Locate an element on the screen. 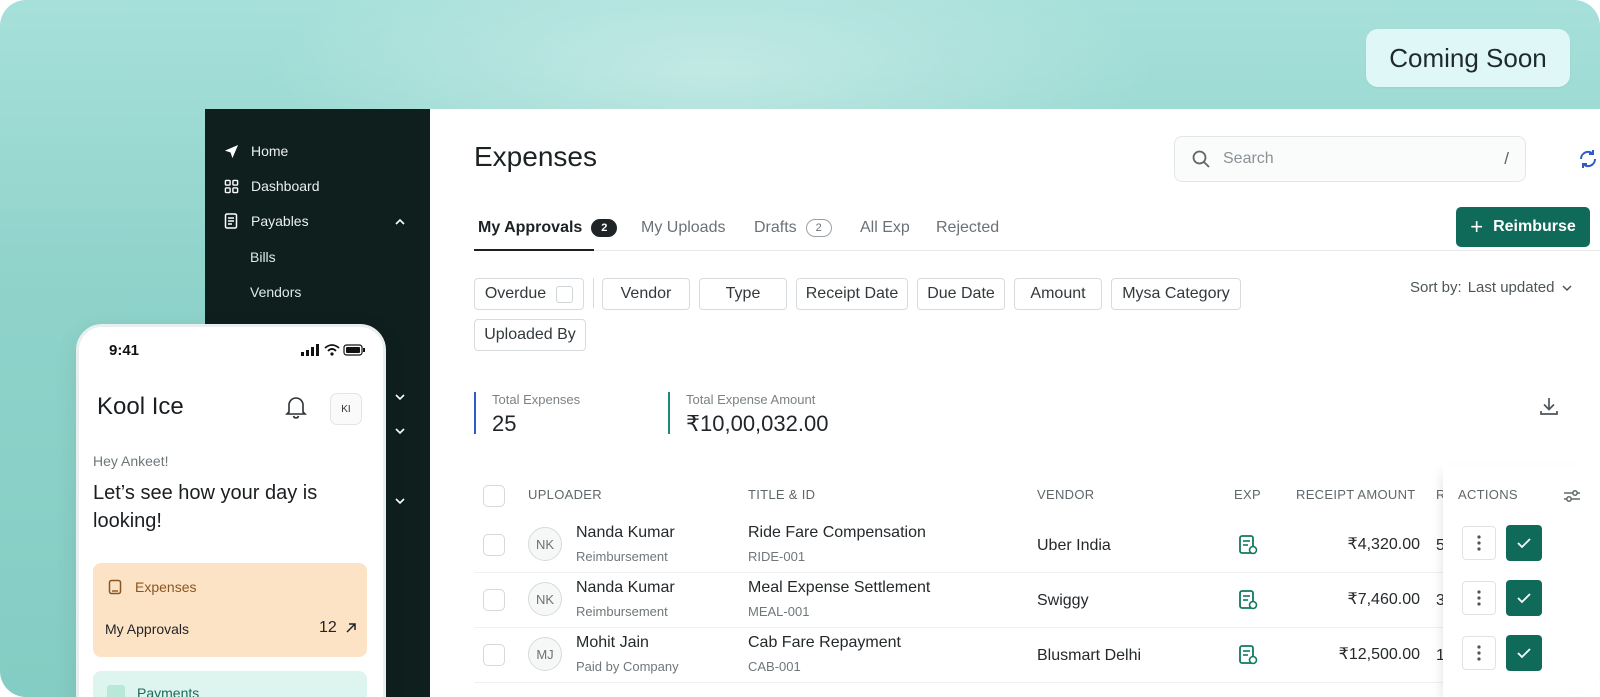  stat-value: ₹10,00,032.00 is located at coordinates (757, 423).